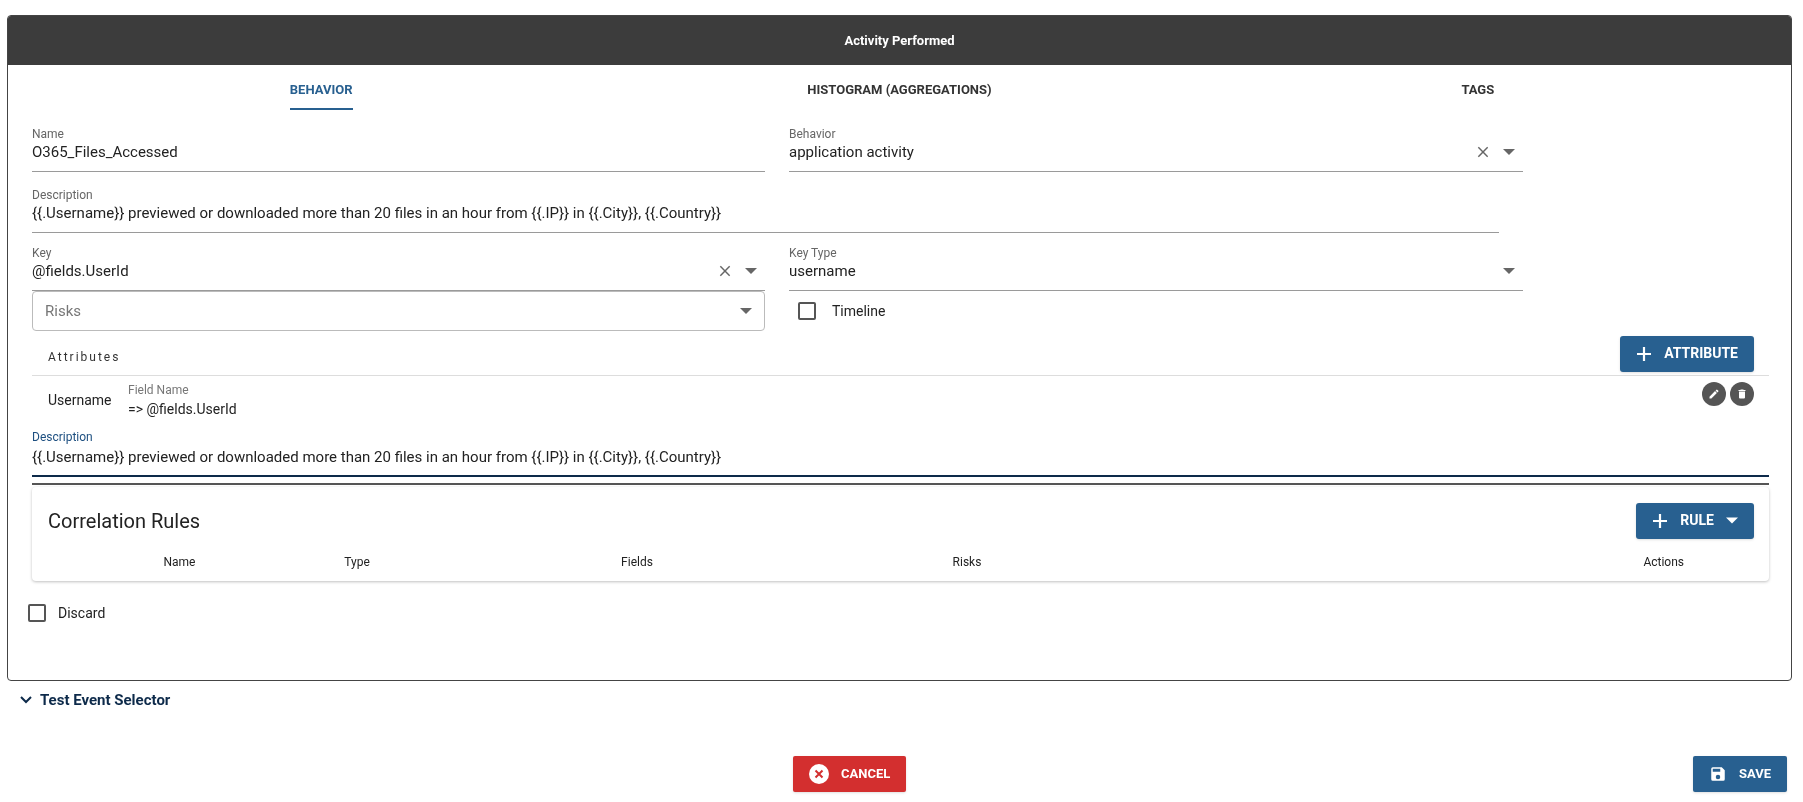 The width and height of the screenshot is (1803, 802). Describe the element at coordinates (899, 40) in the screenshot. I see `window-title: Activity Performed` at that location.